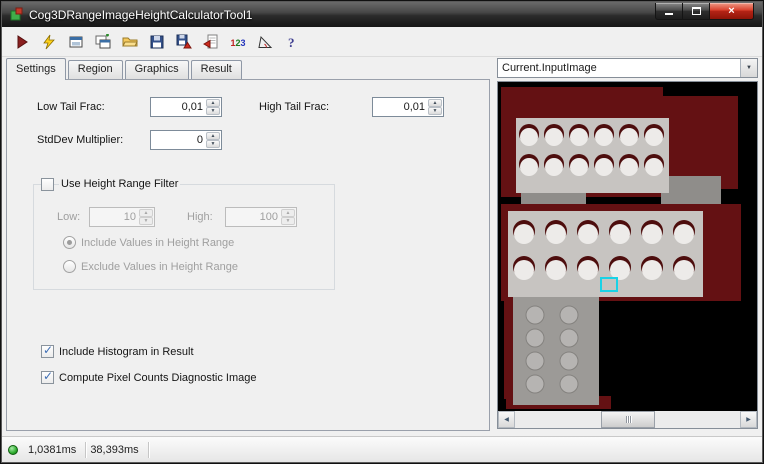  I want to click on tab-result-label: Result, so click(216, 69).